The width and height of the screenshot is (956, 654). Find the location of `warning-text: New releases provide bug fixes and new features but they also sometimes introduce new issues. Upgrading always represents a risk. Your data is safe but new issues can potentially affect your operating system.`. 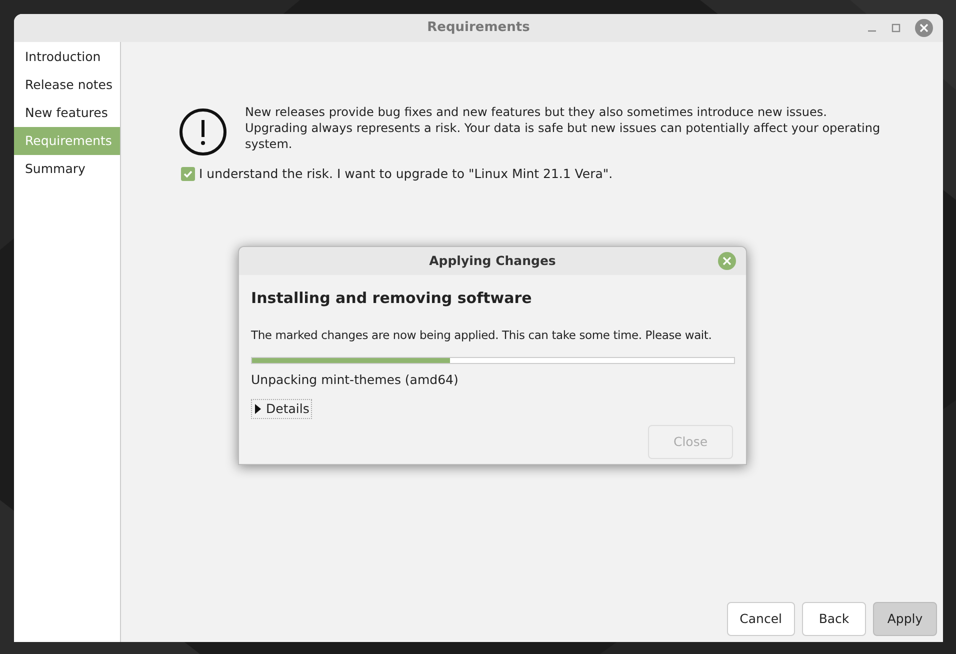

warning-text: New releases provide bug fixes and new features but they also sometimes introduce new issues. Upgrading always represents a risk. Your data is safe but new issues can potentially affect your operating system. is located at coordinates (563, 128).